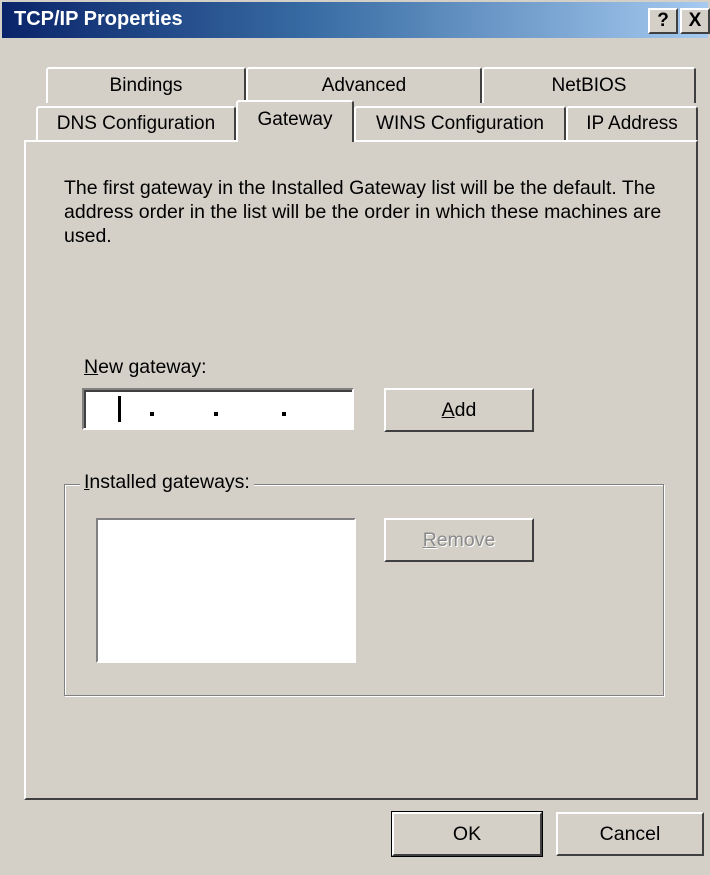  What do you see at coordinates (295, 121) in the screenshot?
I see `tab-gateway: Gateway` at bounding box center [295, 121].